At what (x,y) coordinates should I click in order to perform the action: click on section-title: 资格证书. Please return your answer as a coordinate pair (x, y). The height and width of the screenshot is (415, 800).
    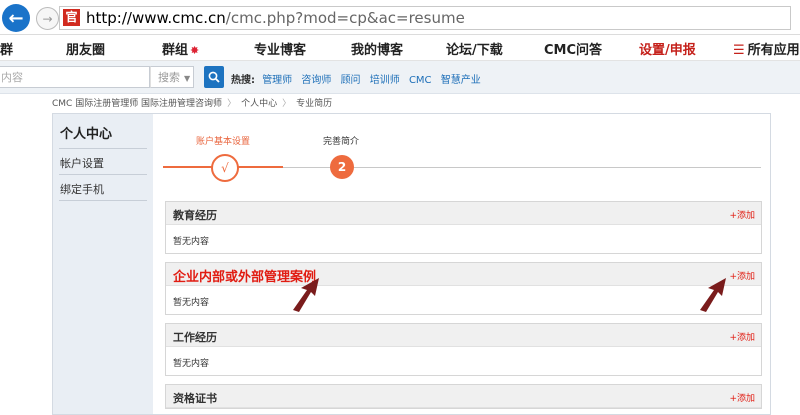
    Looking at the image, I should click on (195, 398).